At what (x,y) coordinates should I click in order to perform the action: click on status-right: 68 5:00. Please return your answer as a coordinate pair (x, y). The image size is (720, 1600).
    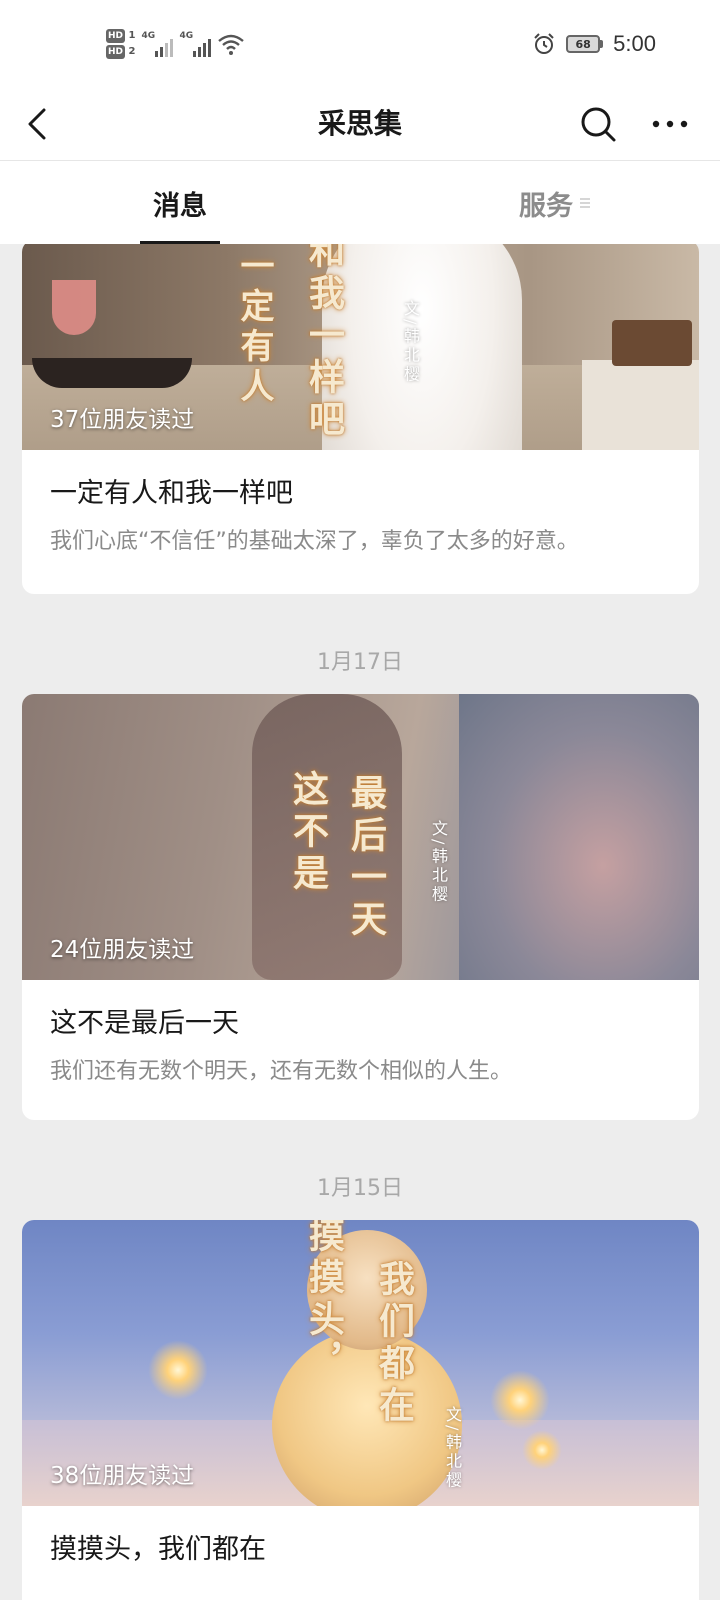
    Looking at the image, I should click on (594, 44).